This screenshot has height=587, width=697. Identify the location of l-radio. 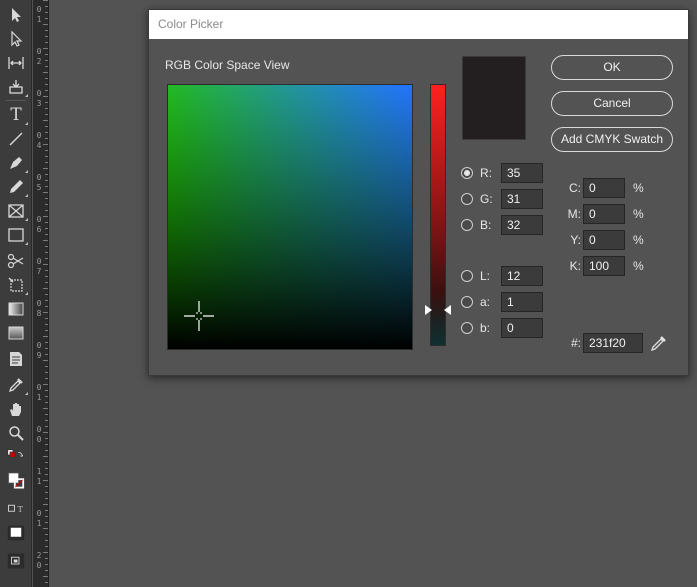
(467, 276).